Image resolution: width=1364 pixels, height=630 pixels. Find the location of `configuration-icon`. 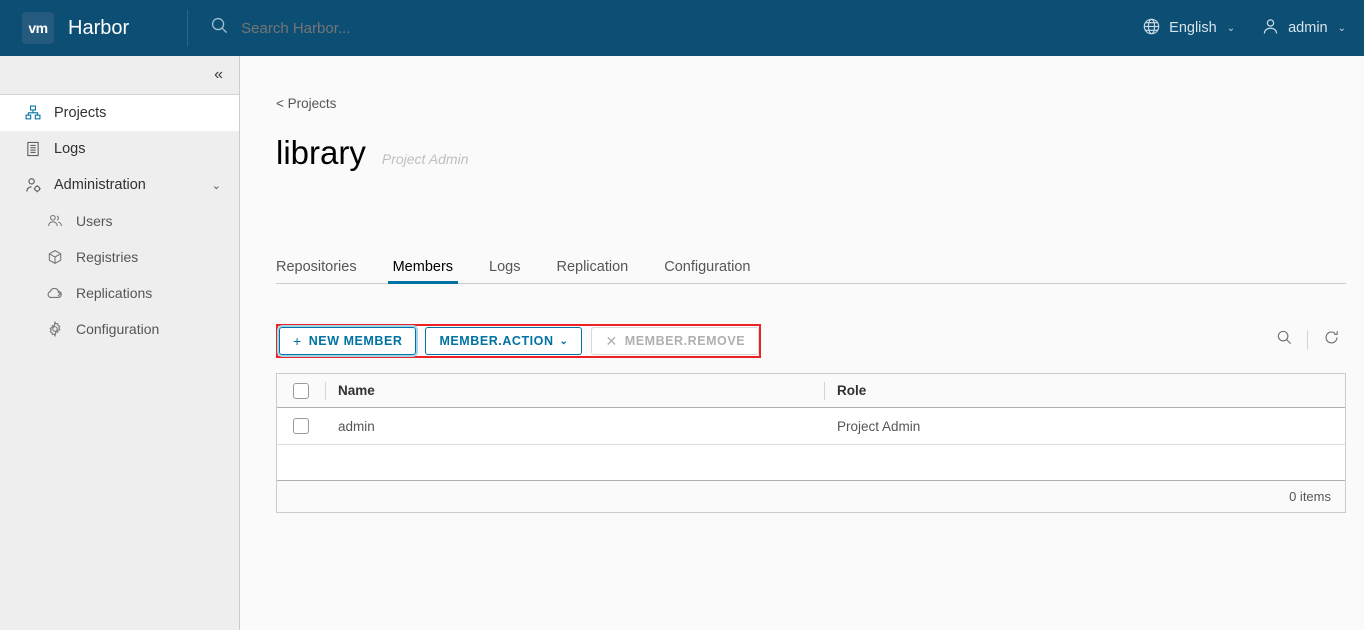

configuration-icon is located at coordinates (55, 329).